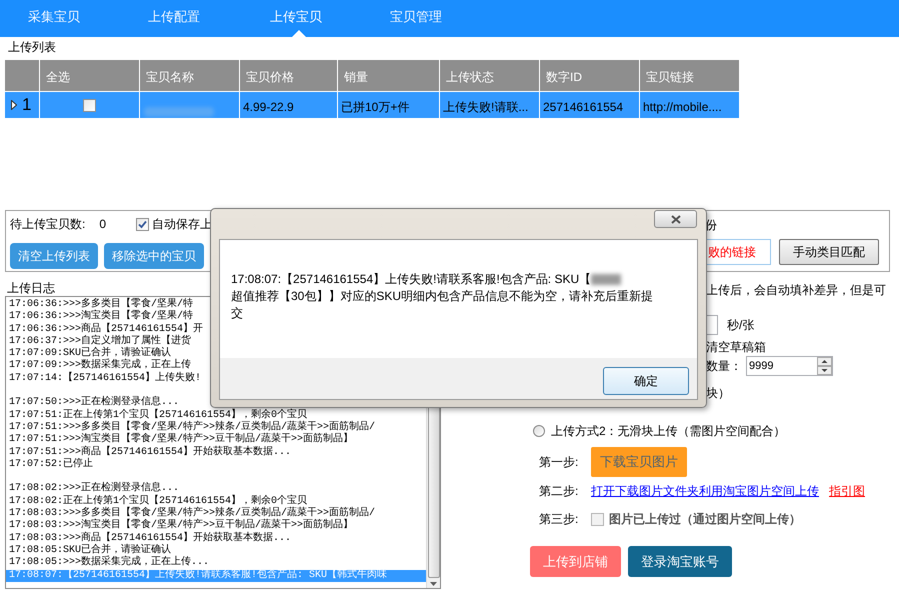 This screenshot has height=592, width=899. Describe the element at coordinates (27, 105) in the screenshot. I see `row-number: 1` at that location.